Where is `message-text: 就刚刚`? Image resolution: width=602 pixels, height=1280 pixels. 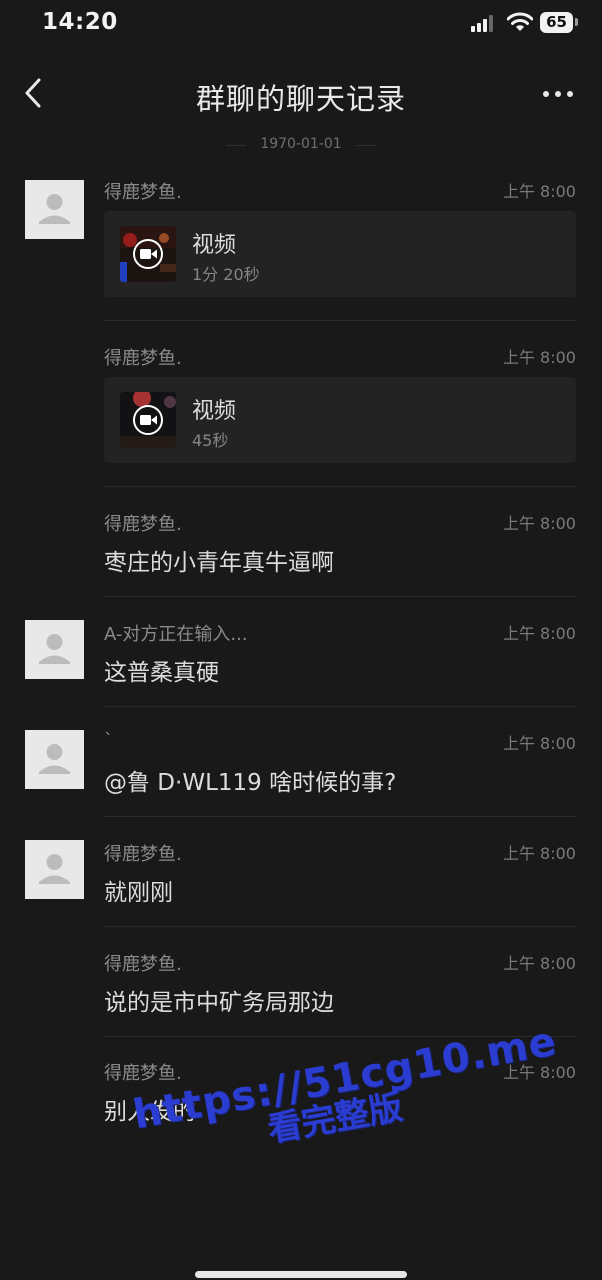 message-text: 就刚刚 is located at coordinates (138, 893).